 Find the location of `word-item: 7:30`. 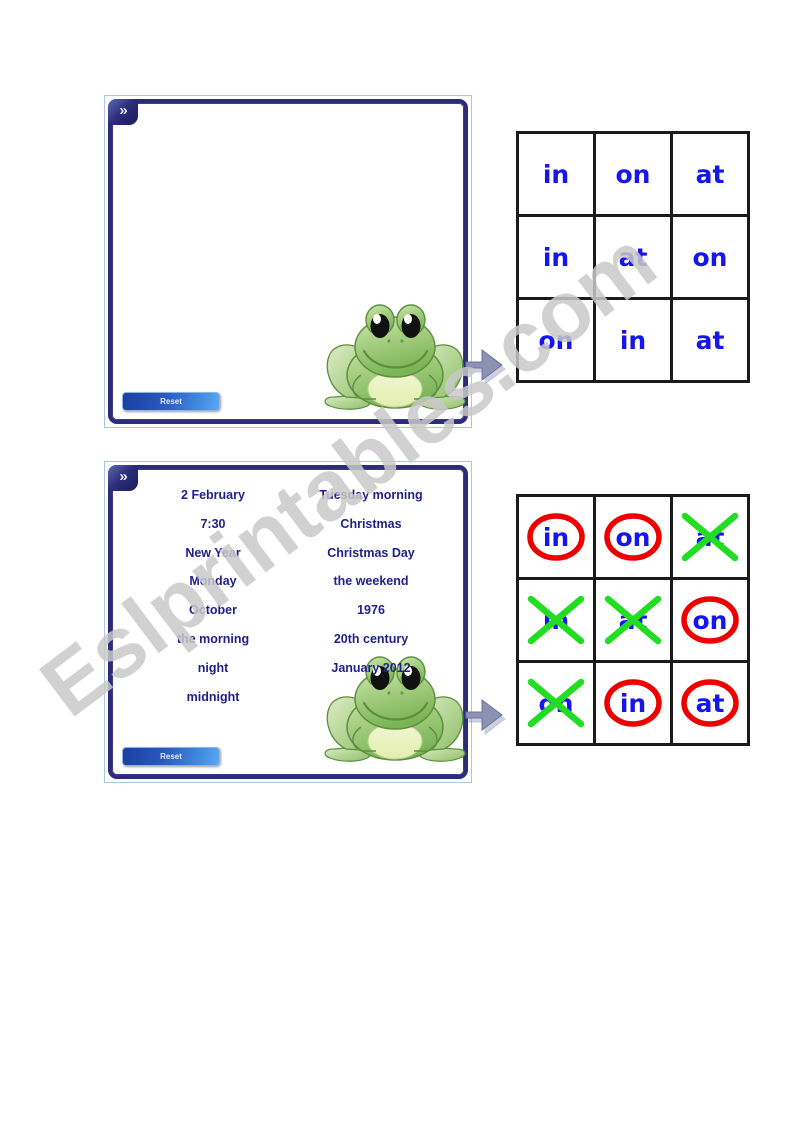

word-item: 7:30 is located at coordinates (213, 524).